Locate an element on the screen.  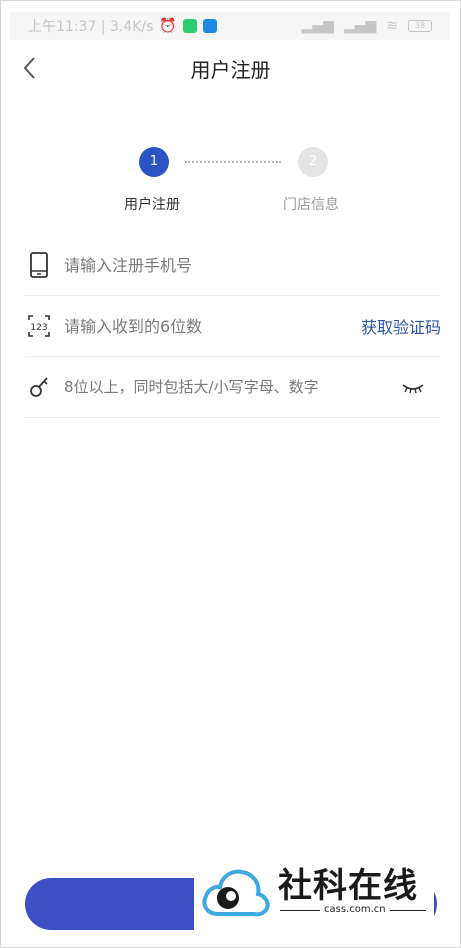
header: 用户注册 is located at coordinates (230, 68).